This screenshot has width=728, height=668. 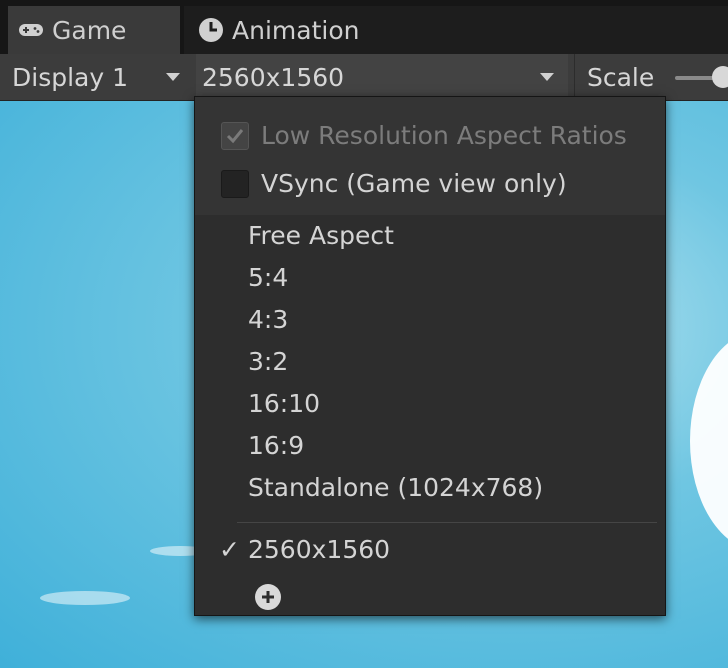 I want to click on tab-animation: Animation, so click(x=456, y=30).